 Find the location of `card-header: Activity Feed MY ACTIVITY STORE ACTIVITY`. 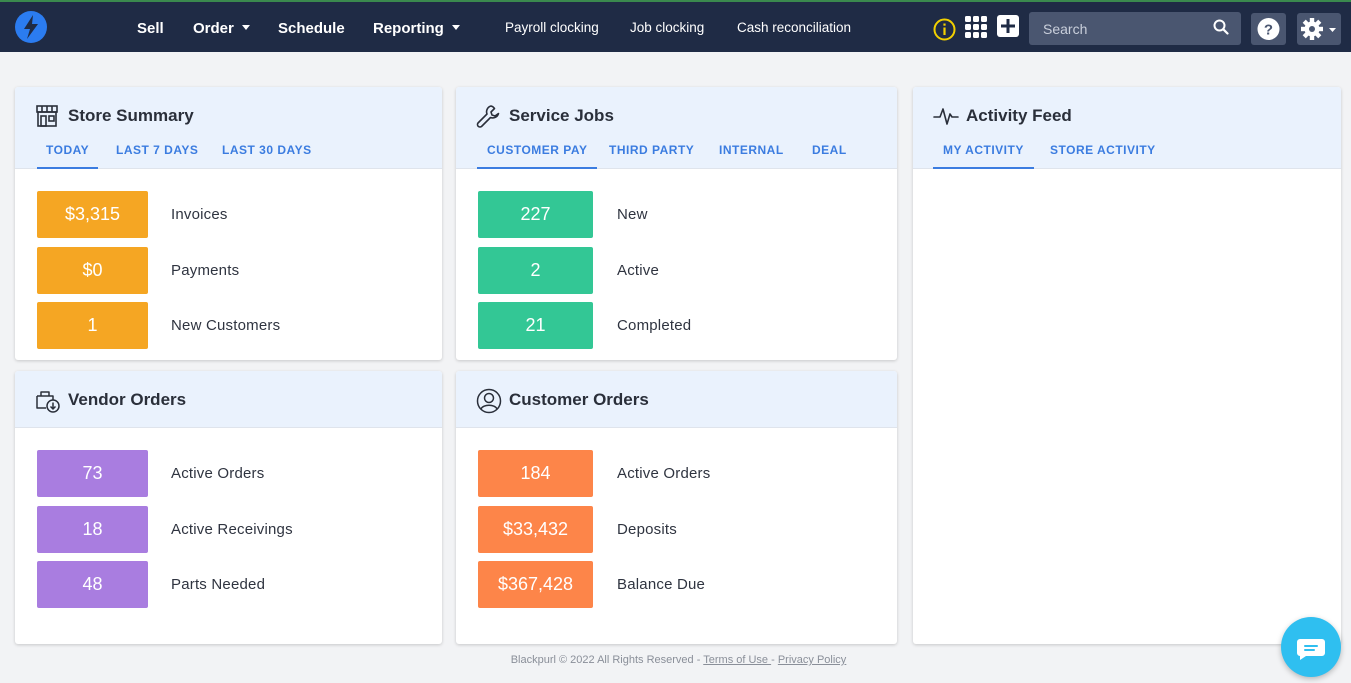

card-header: Activity Feed MY ACTIVITY STORE ACTIVITY is located at coordinates (1127, 128).